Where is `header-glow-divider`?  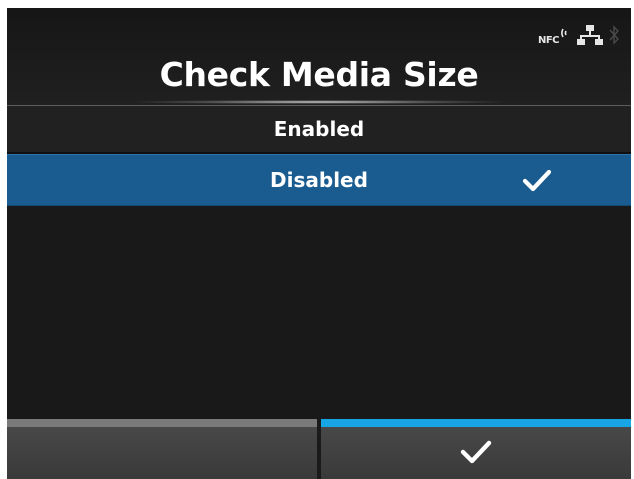
header-glow-divider is located at coordinates (319, 102).